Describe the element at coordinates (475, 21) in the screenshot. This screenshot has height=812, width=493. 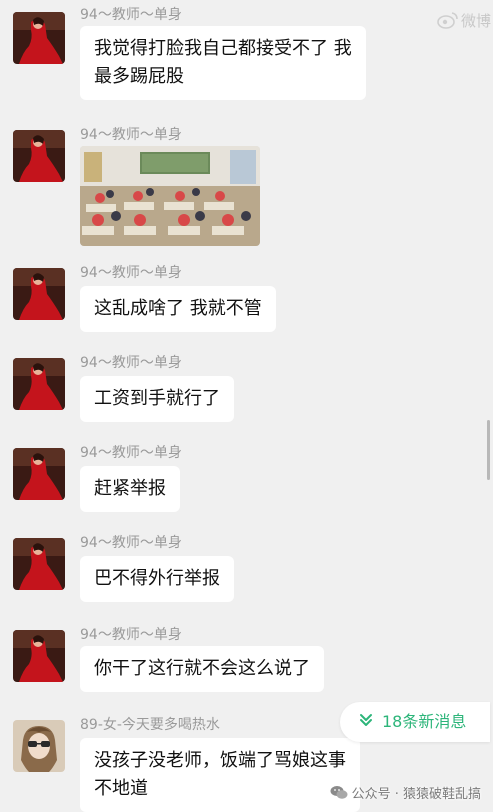
I see `weibo-watermark-text: 微博` at that location.